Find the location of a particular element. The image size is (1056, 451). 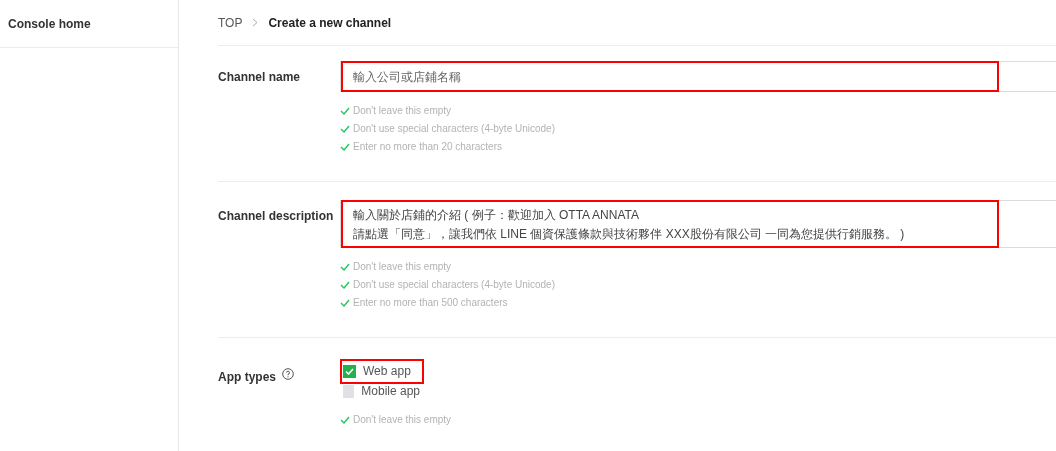

breadcrumb-current: Create a new channel is located at coordinates (330, 23).